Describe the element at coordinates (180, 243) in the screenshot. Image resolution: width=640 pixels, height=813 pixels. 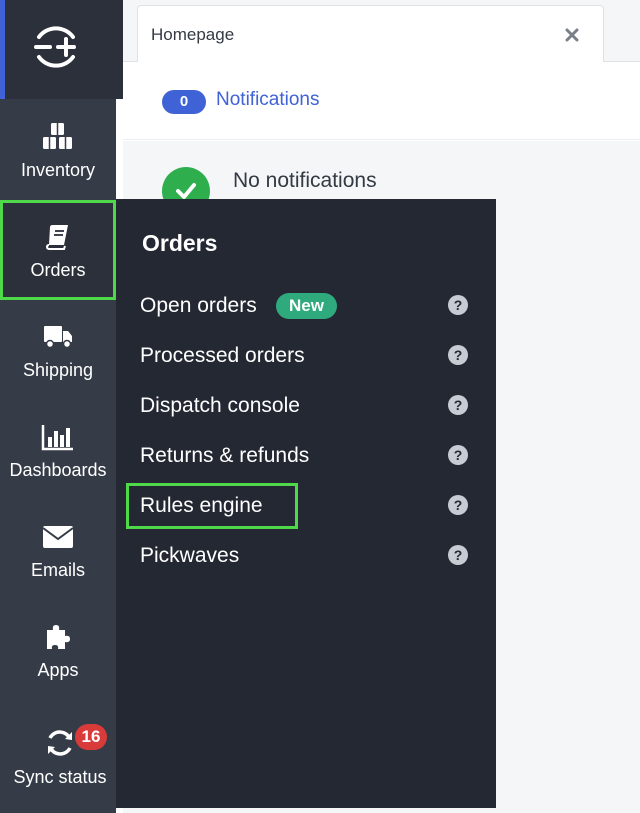
I see `flyout-title: Orders` at that location.